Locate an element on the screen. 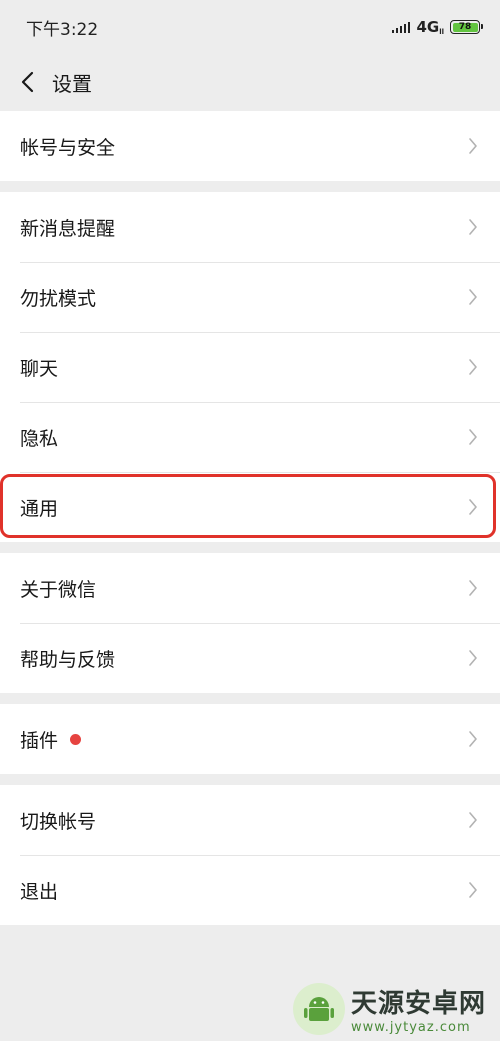  settings-group-about: 关于微信 帮助与反馈 is located at coordinates (250, 623).